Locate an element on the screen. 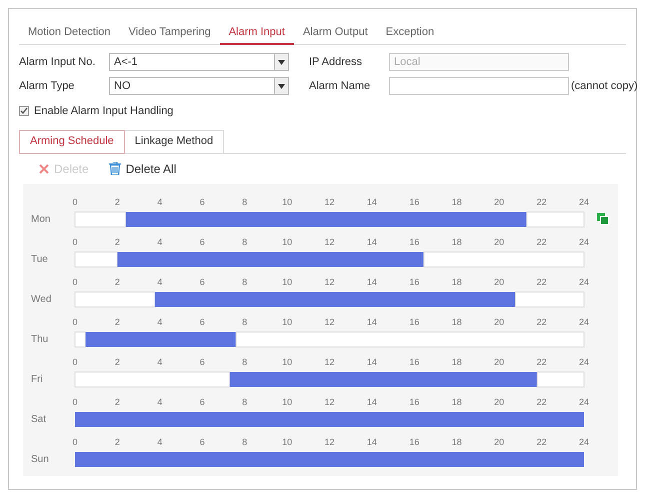 The image size is (645, 495). tab: Linkage Method is located at coordinates (174, 142).